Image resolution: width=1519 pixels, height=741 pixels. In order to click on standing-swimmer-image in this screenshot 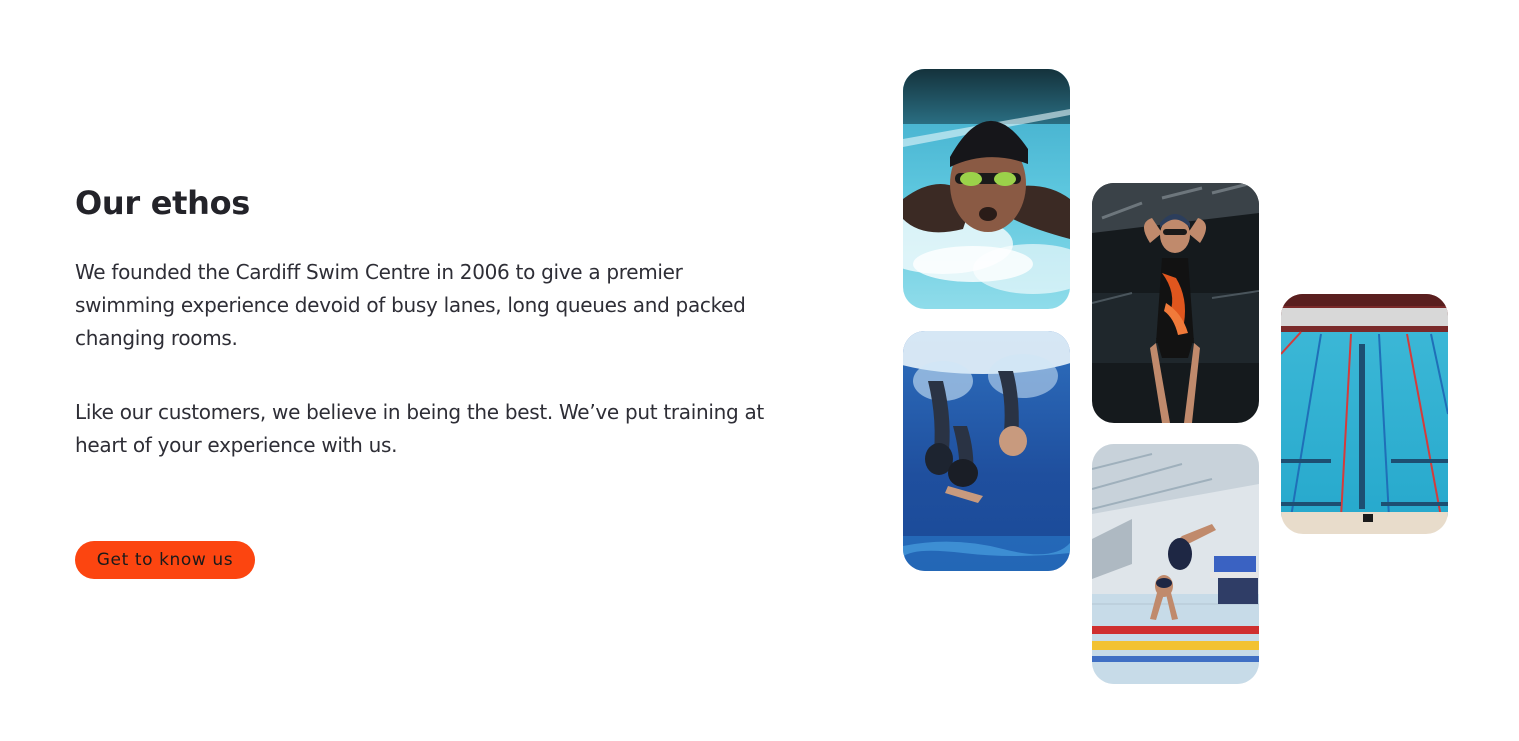, I will do `click(1175, 303)`.